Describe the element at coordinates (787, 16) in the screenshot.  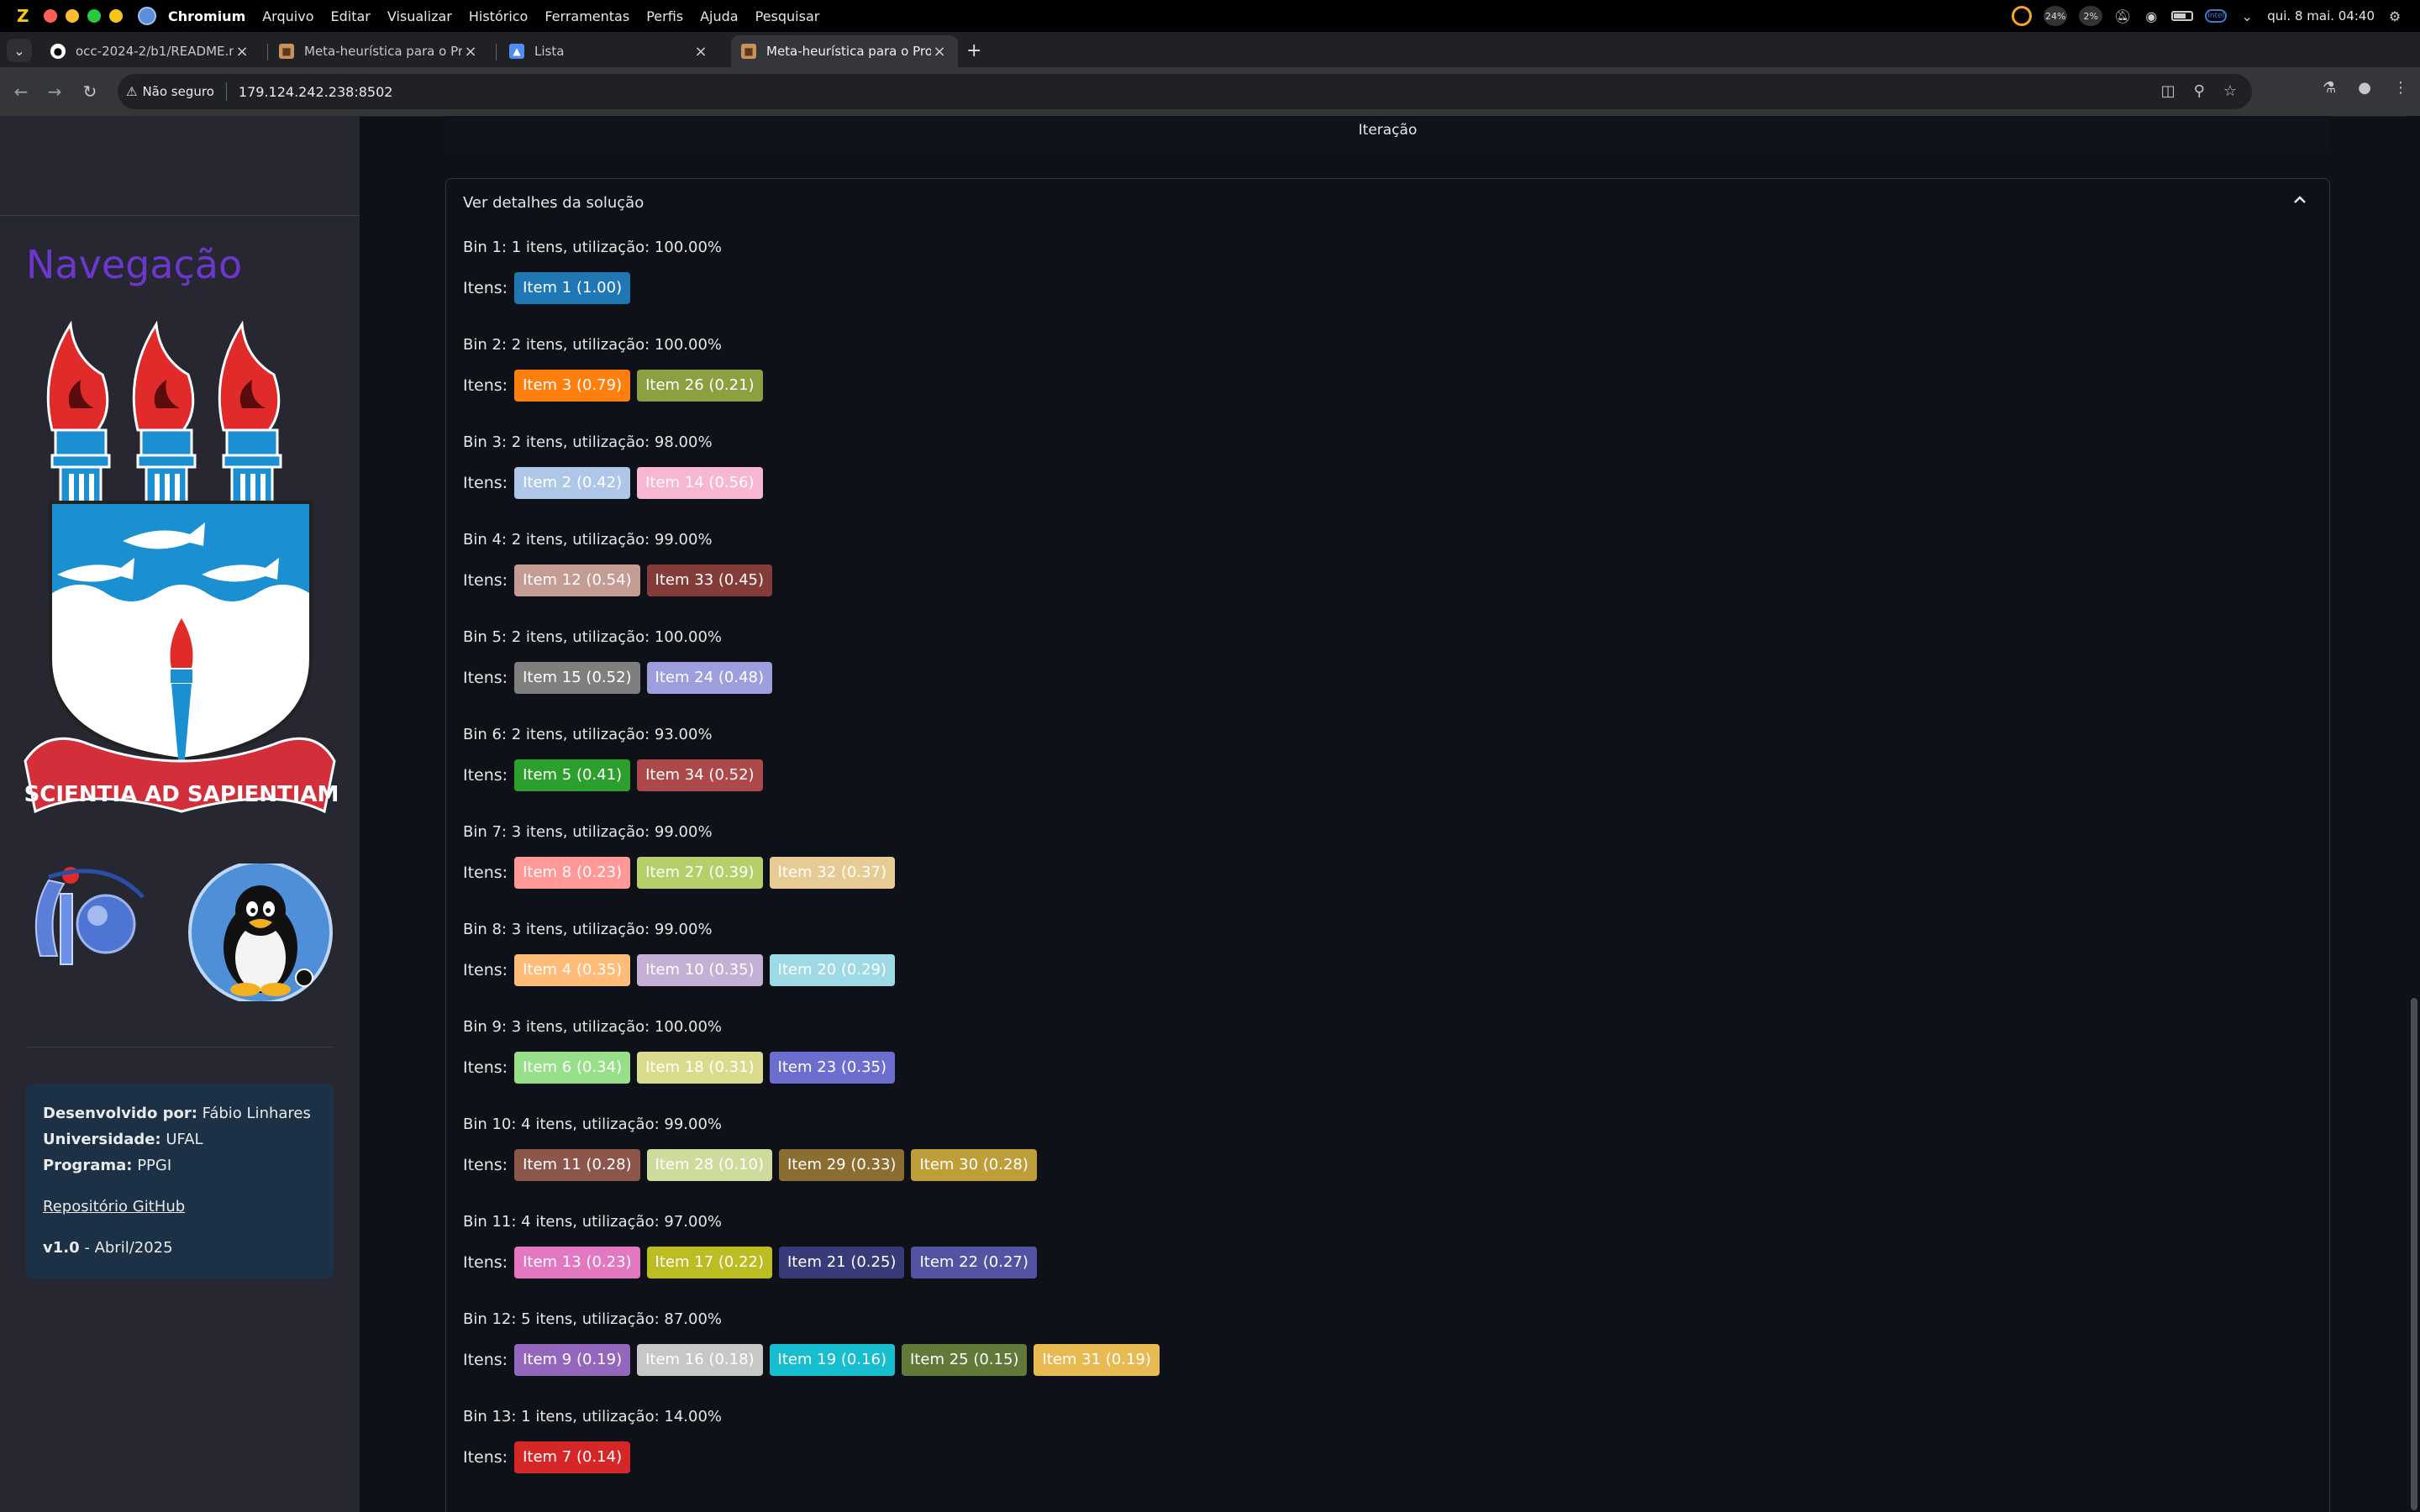
I see `menu-pesquisar: Pesquisar` at that location.